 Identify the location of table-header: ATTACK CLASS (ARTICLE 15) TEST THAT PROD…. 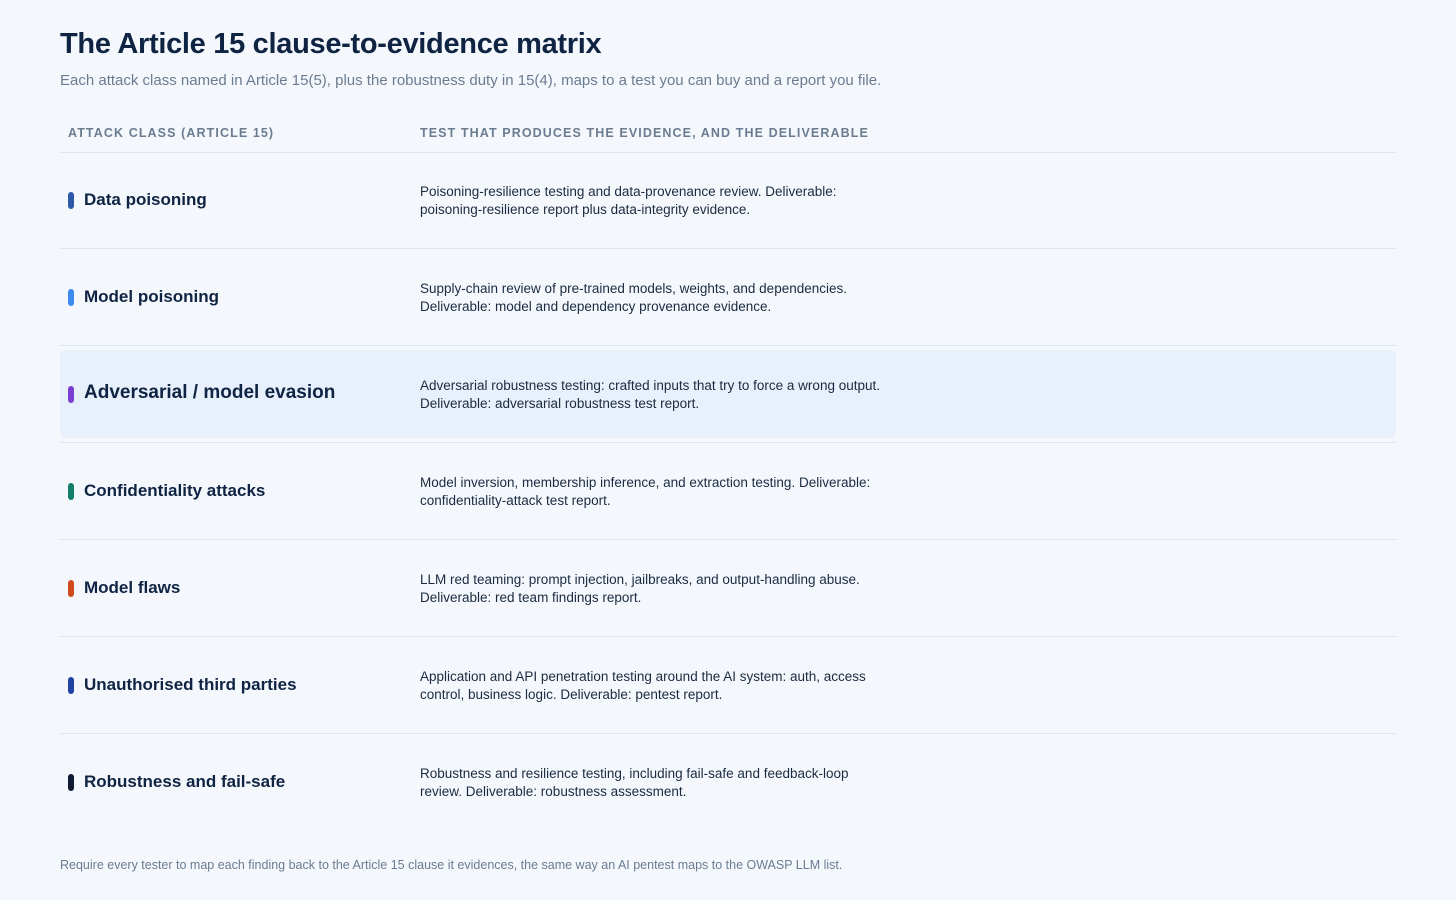
(728, 135).